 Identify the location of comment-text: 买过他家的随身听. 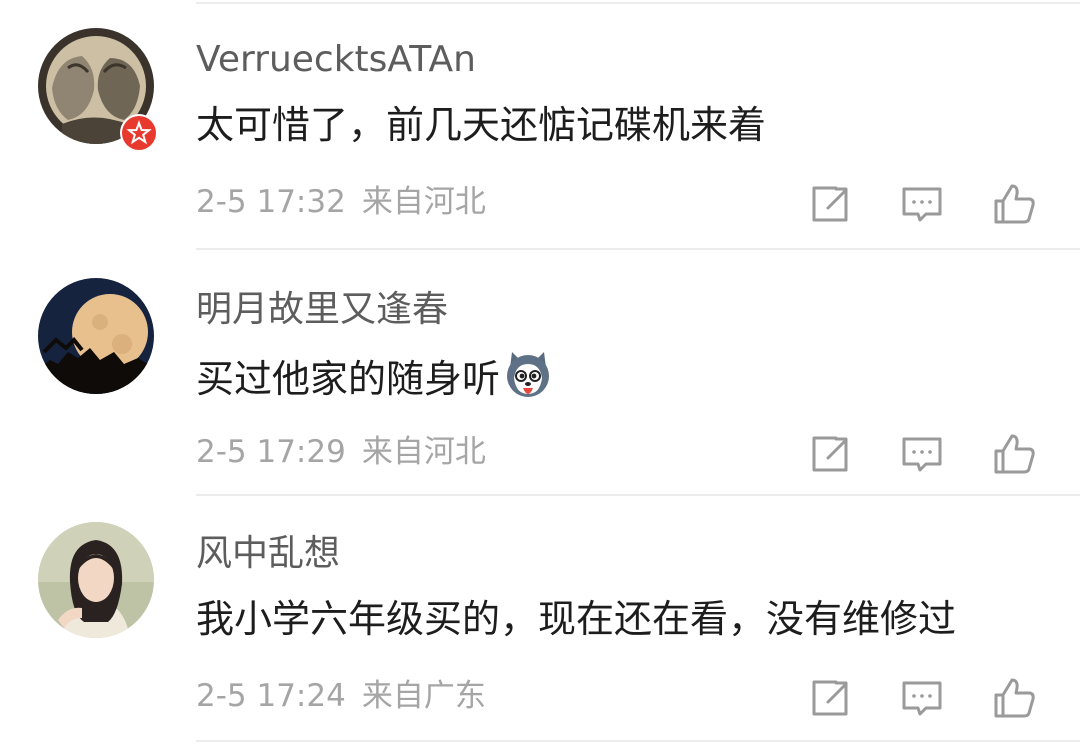
(375, 381).